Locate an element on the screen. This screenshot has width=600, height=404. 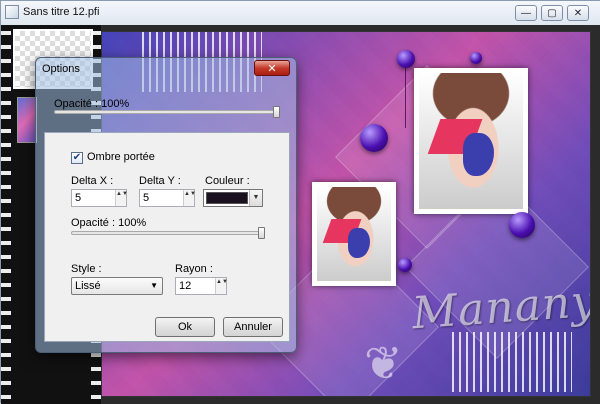
minimize-icon: — is located at coordinates (526, 13).